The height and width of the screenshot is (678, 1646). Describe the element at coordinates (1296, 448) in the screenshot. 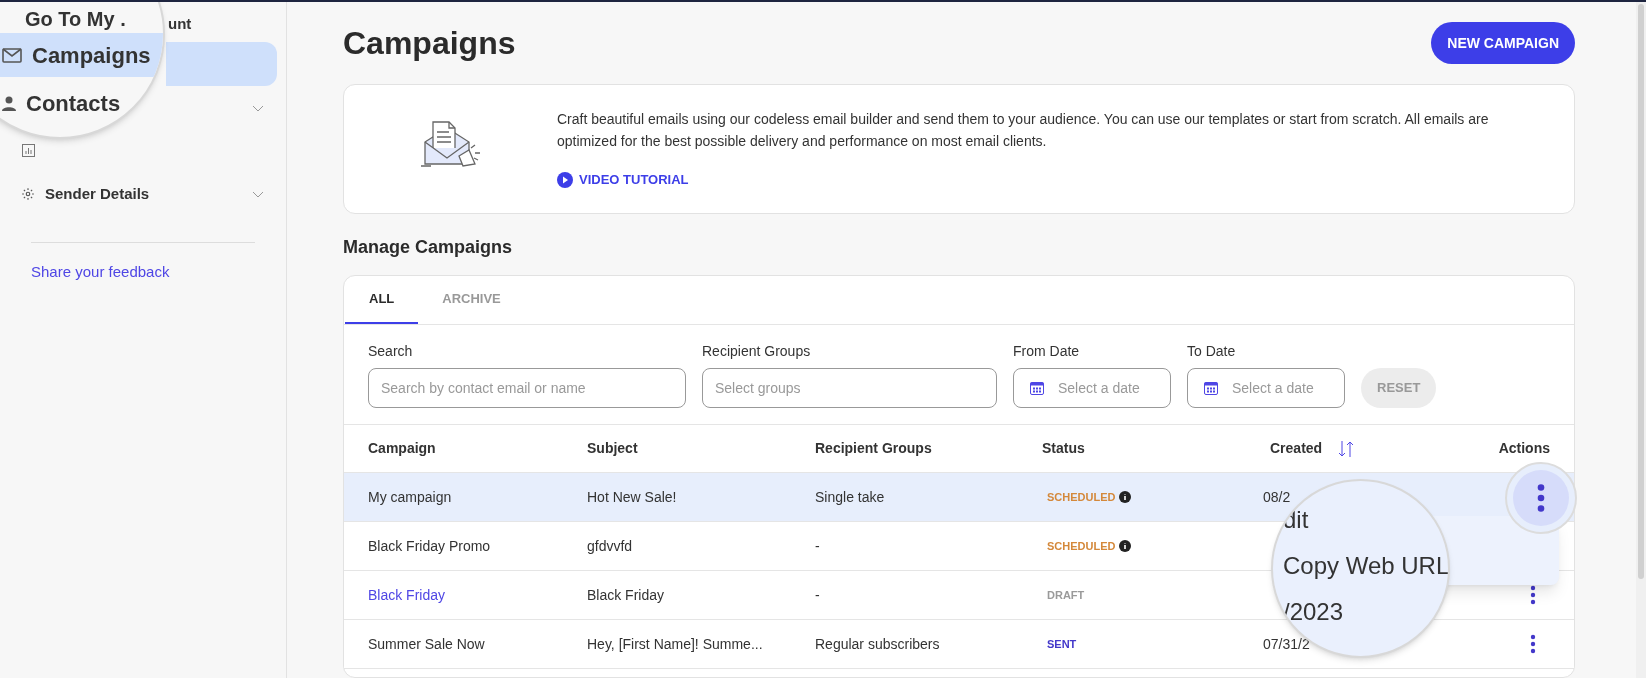

I see `column-header: Created` at that location.